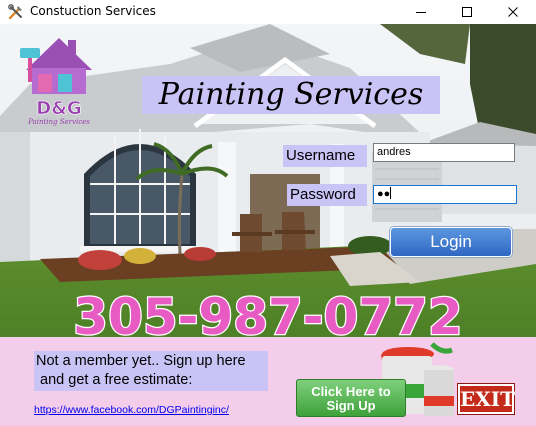 The width and height of the screenshot is (536, 426). What do you see at coordinates (114, 380) in the screenshot?
I see `signup-prompt-line2: and get a free estimate:` at bounding box center [114, 380].